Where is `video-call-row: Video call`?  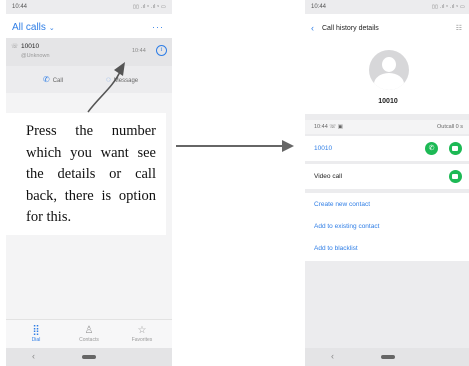 video-call-row: Video call is located at coordinates (387, 176).